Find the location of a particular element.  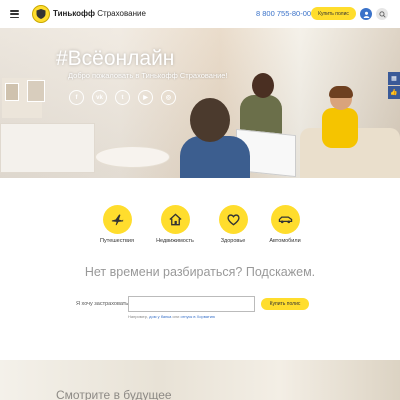

brand-name: Тинькофф Страхование is located at coordinates (99, 13).